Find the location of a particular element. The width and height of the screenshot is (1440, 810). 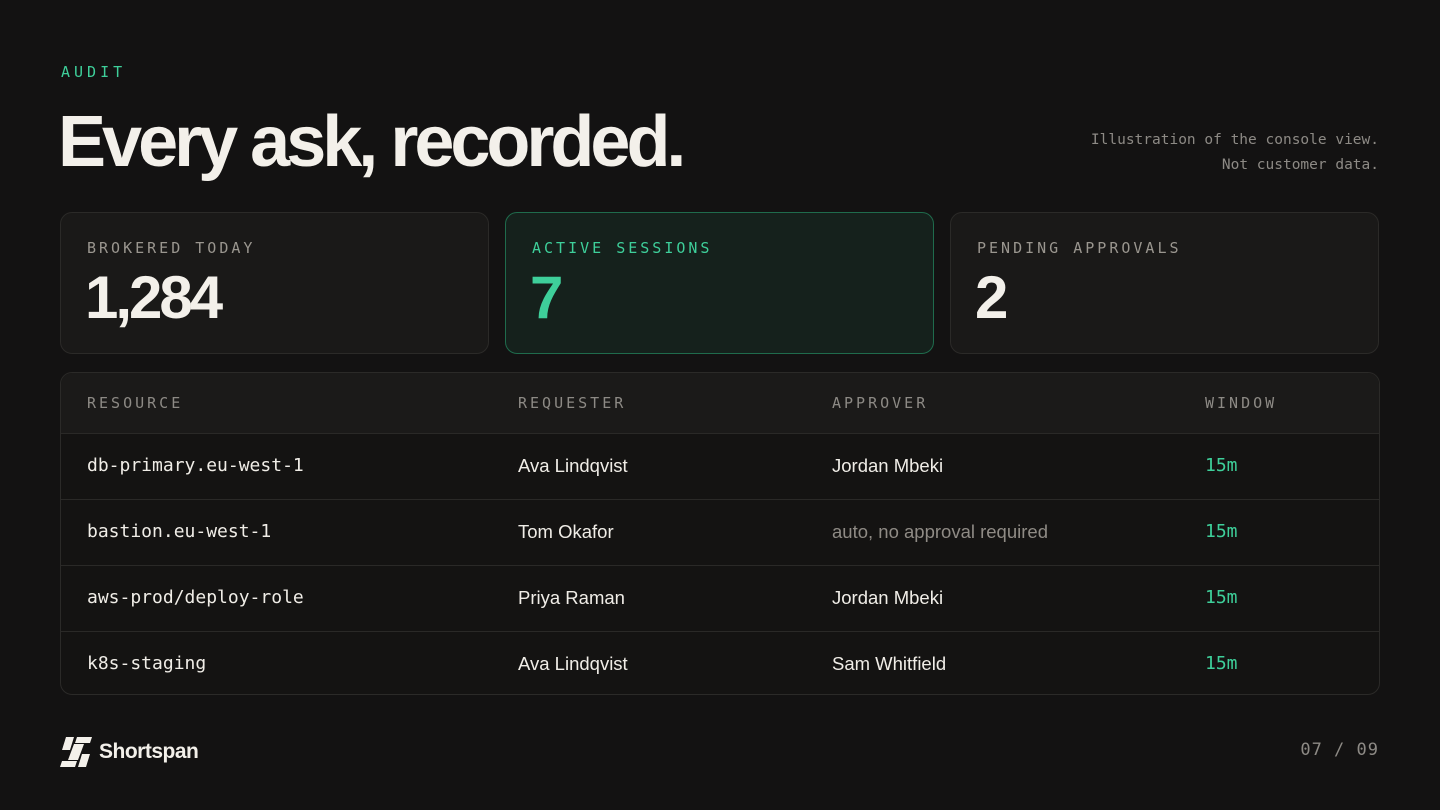

stat-label: BROKERED TODAY is located at coordinates (171, 248).